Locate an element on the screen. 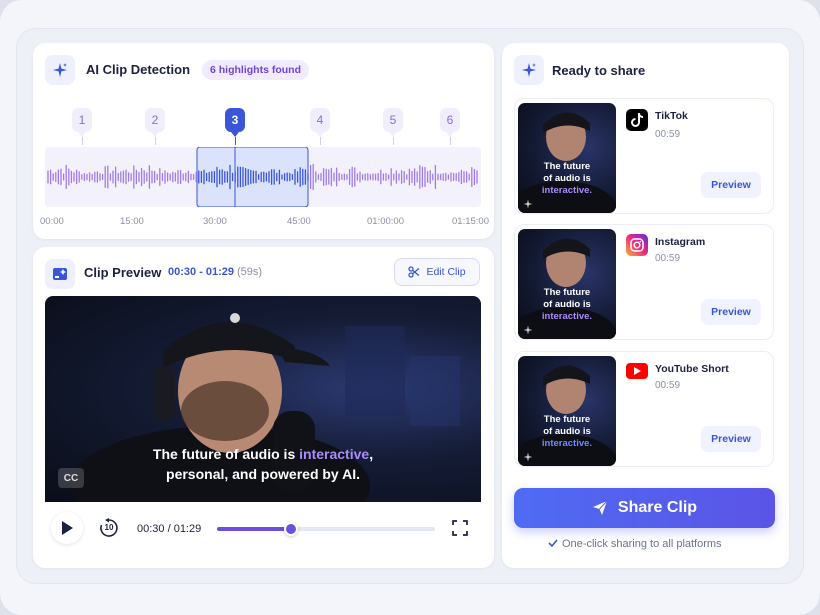 The height and width of the screenshot is (615, 820). highlight-marker-6: 6 is located at coordinates (450, 122).